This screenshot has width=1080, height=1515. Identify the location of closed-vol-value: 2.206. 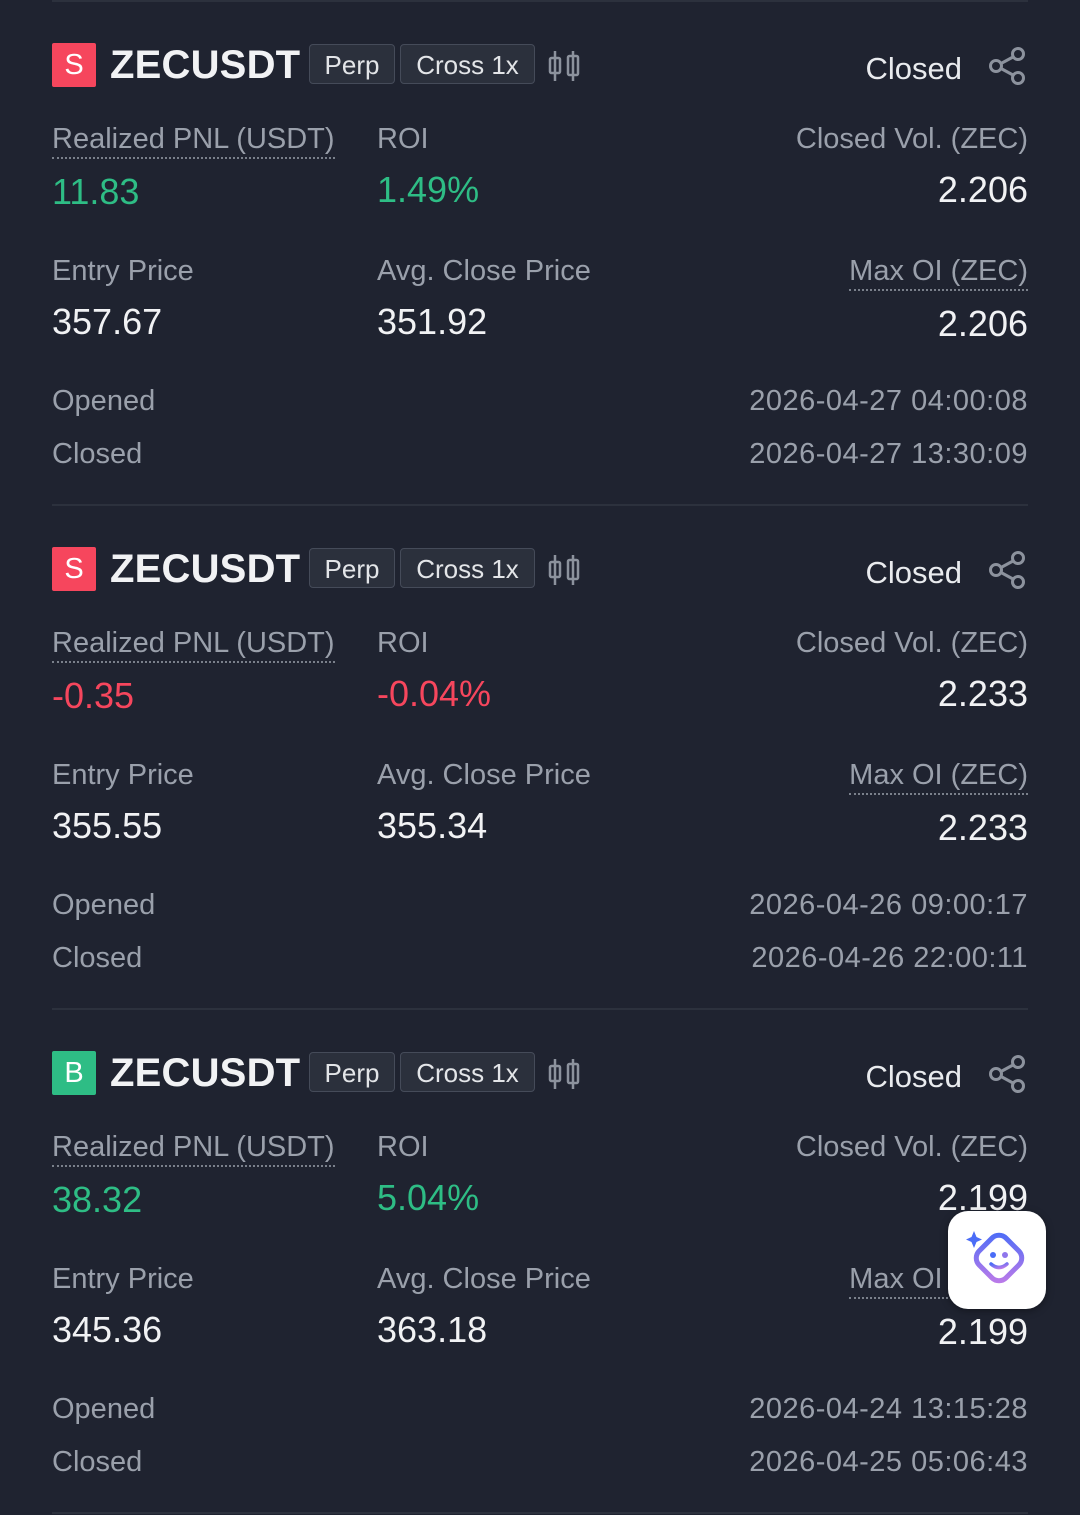
(982, 189).